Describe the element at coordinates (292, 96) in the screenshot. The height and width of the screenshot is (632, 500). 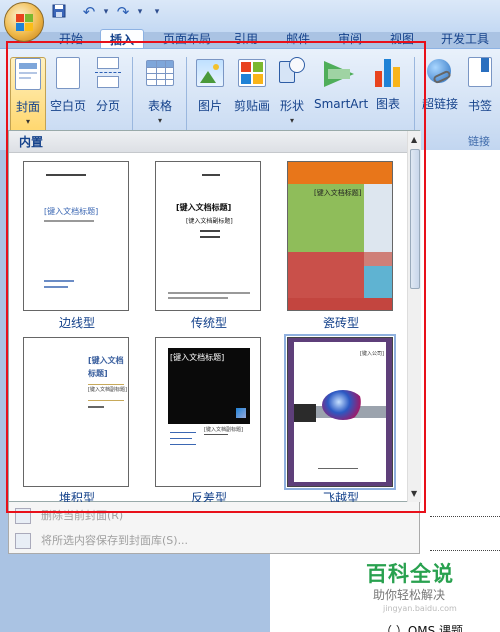
I see `shapes-button: 形状 ▾` at that location.